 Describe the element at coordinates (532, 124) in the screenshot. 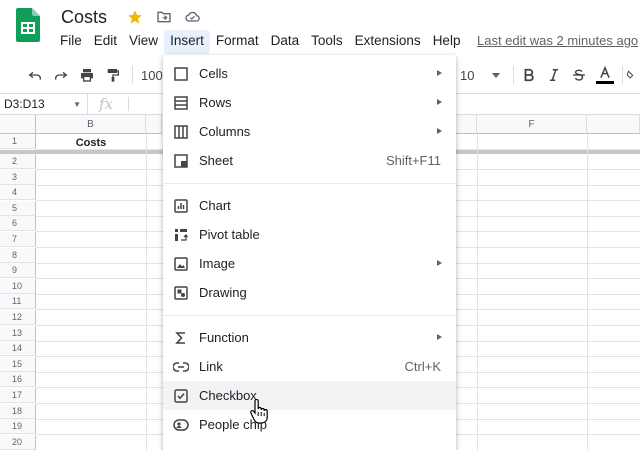

I see `column-header-f: F` at that location.